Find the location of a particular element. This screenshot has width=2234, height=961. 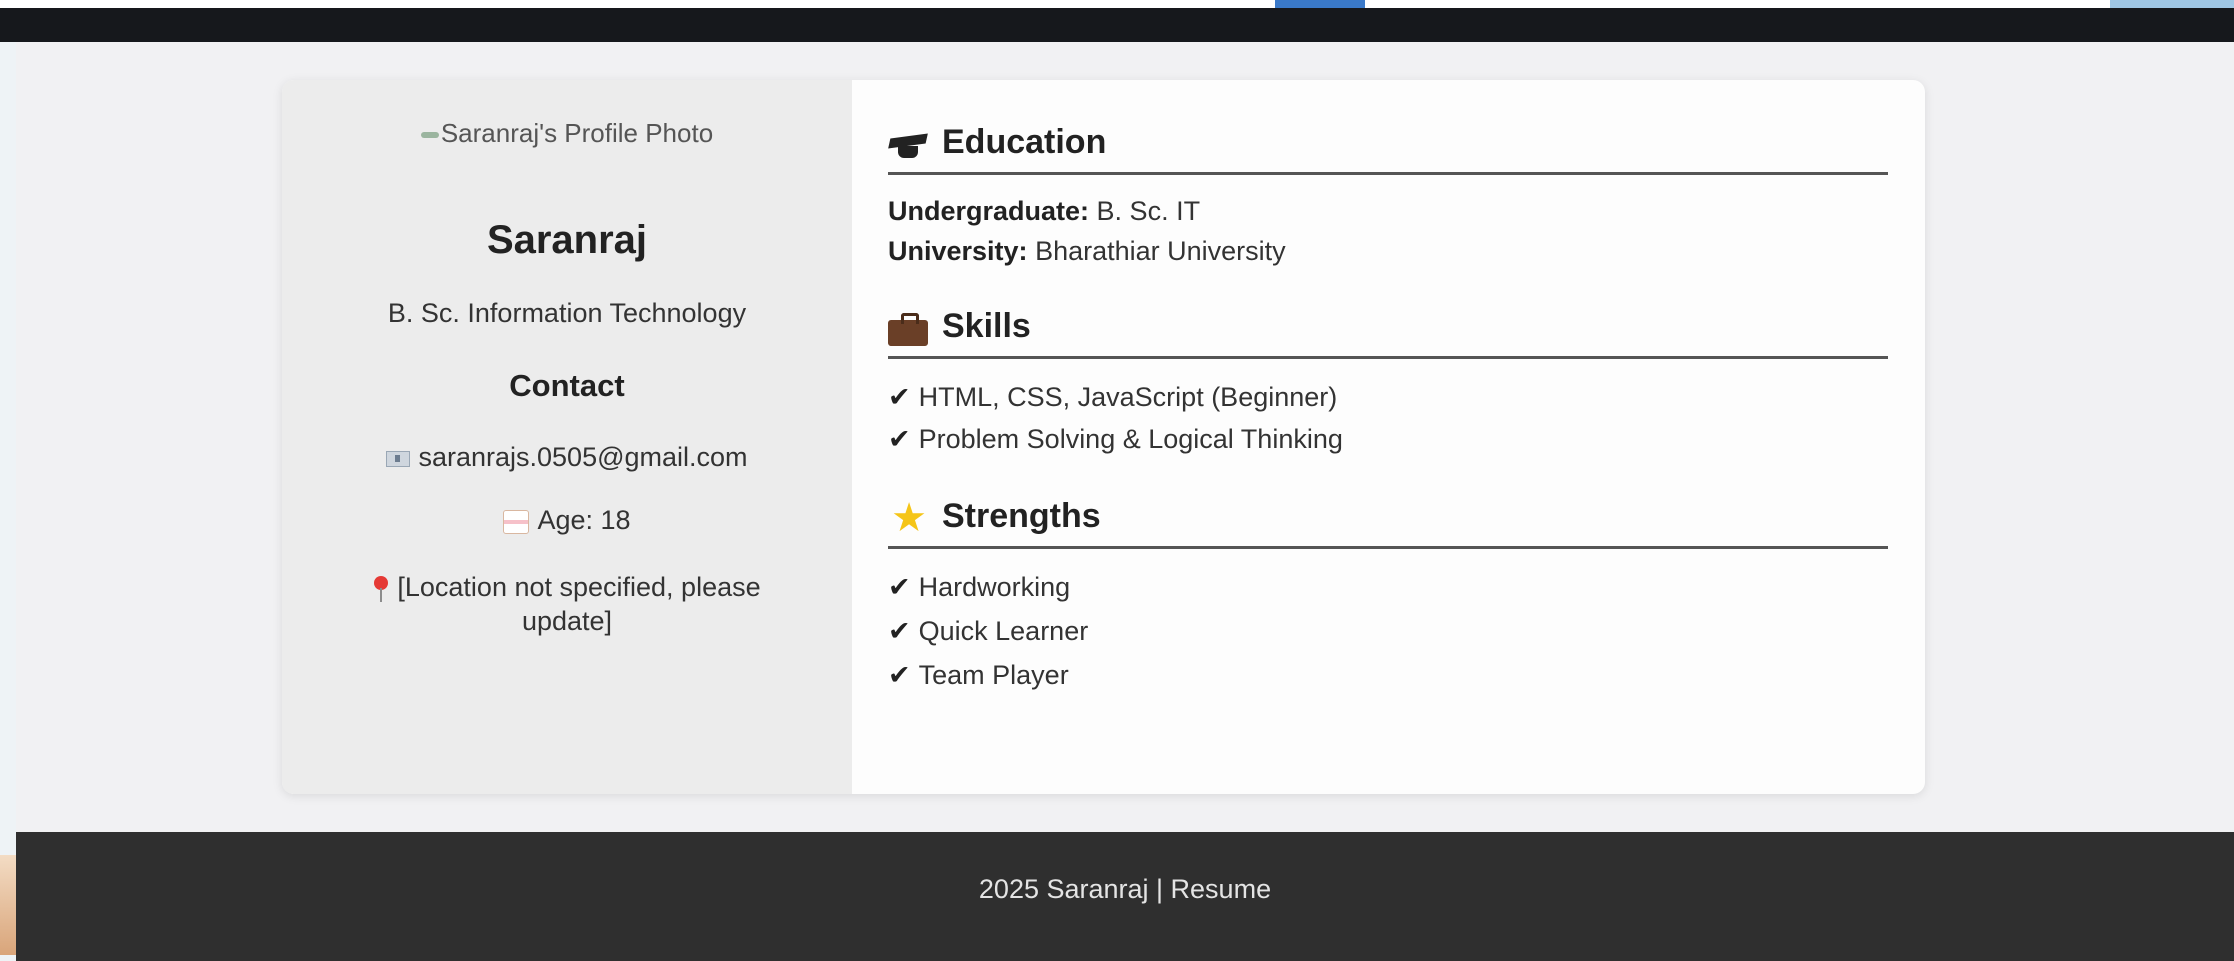

undergraduate-value: B. Sc. IT is located at coordinates (1148, 211).